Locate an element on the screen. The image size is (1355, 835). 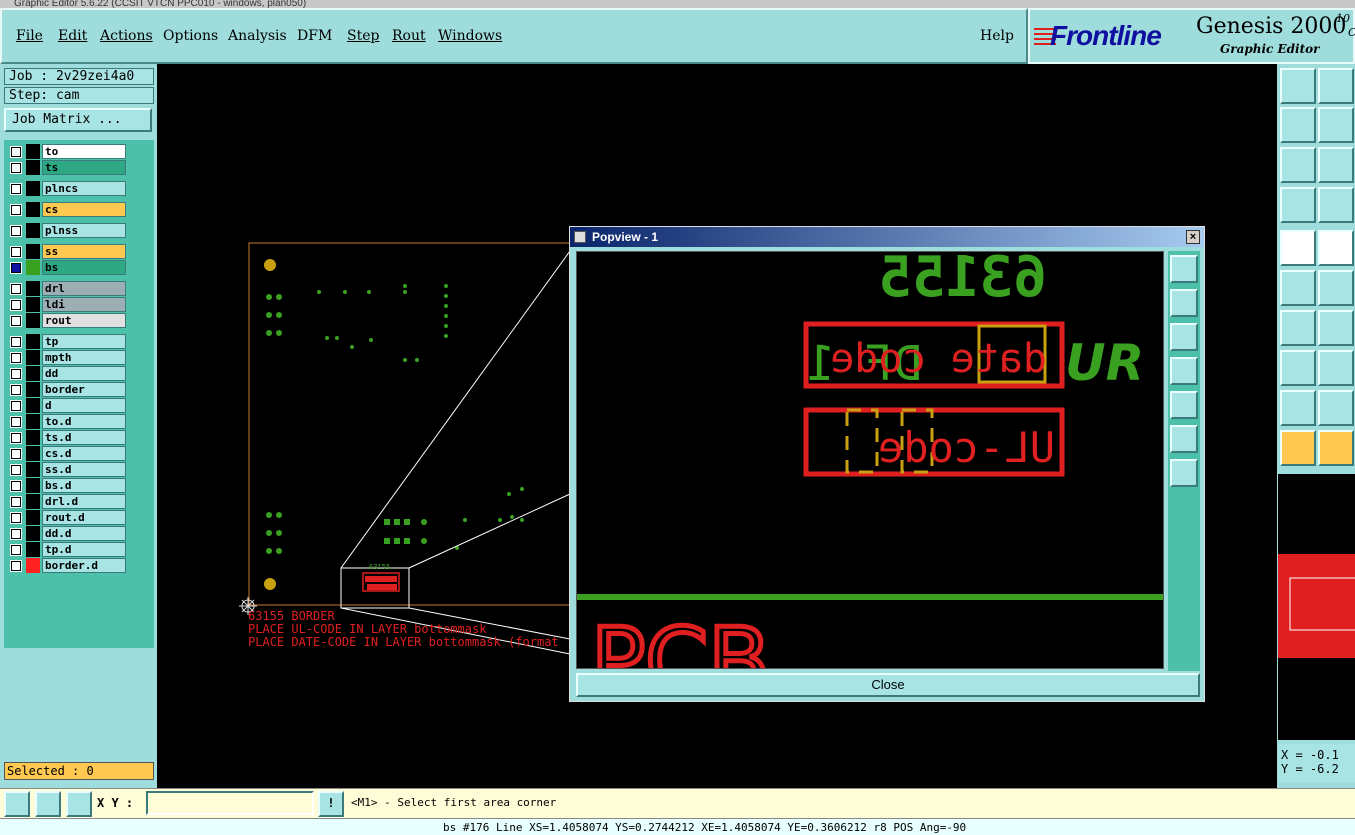
layer-name: ts.d is located at coordinates (84, 437).